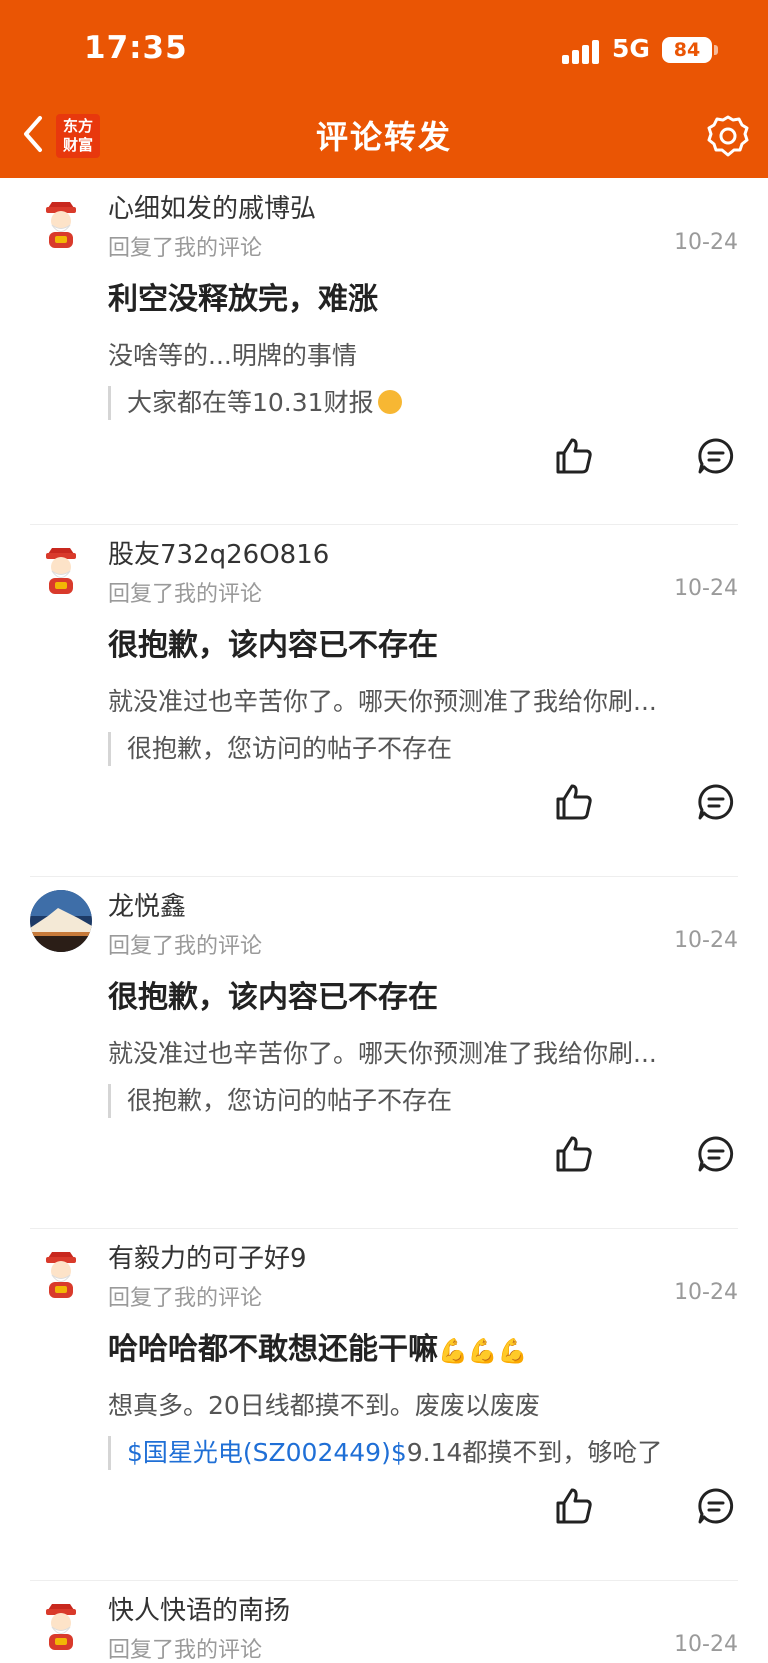 This screenshot has height=1663, width=768. I want to click on gear-icon, so click(728, 136).